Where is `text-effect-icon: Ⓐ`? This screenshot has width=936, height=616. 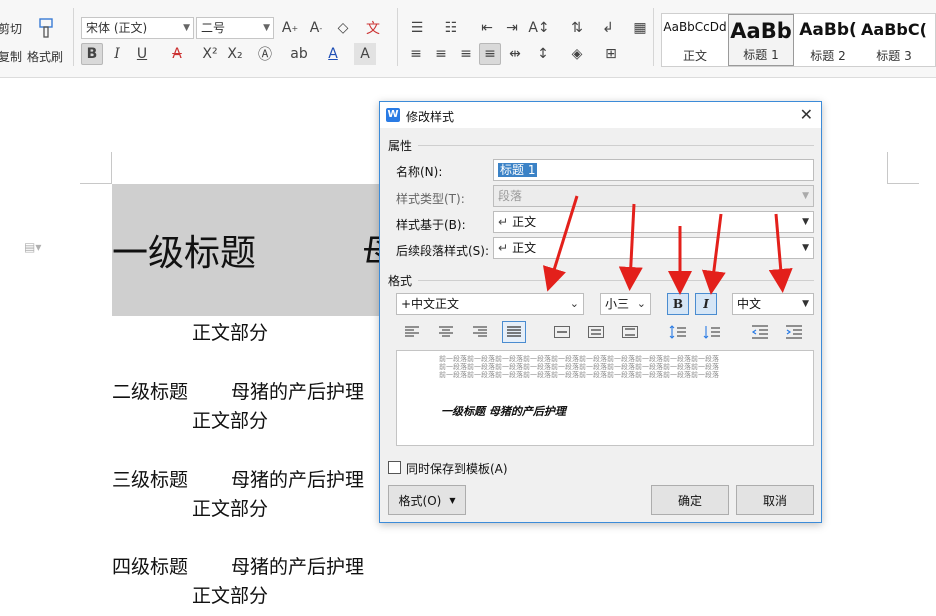
text-effect-icon: Ⓐ is located at coordinates (265, 54).